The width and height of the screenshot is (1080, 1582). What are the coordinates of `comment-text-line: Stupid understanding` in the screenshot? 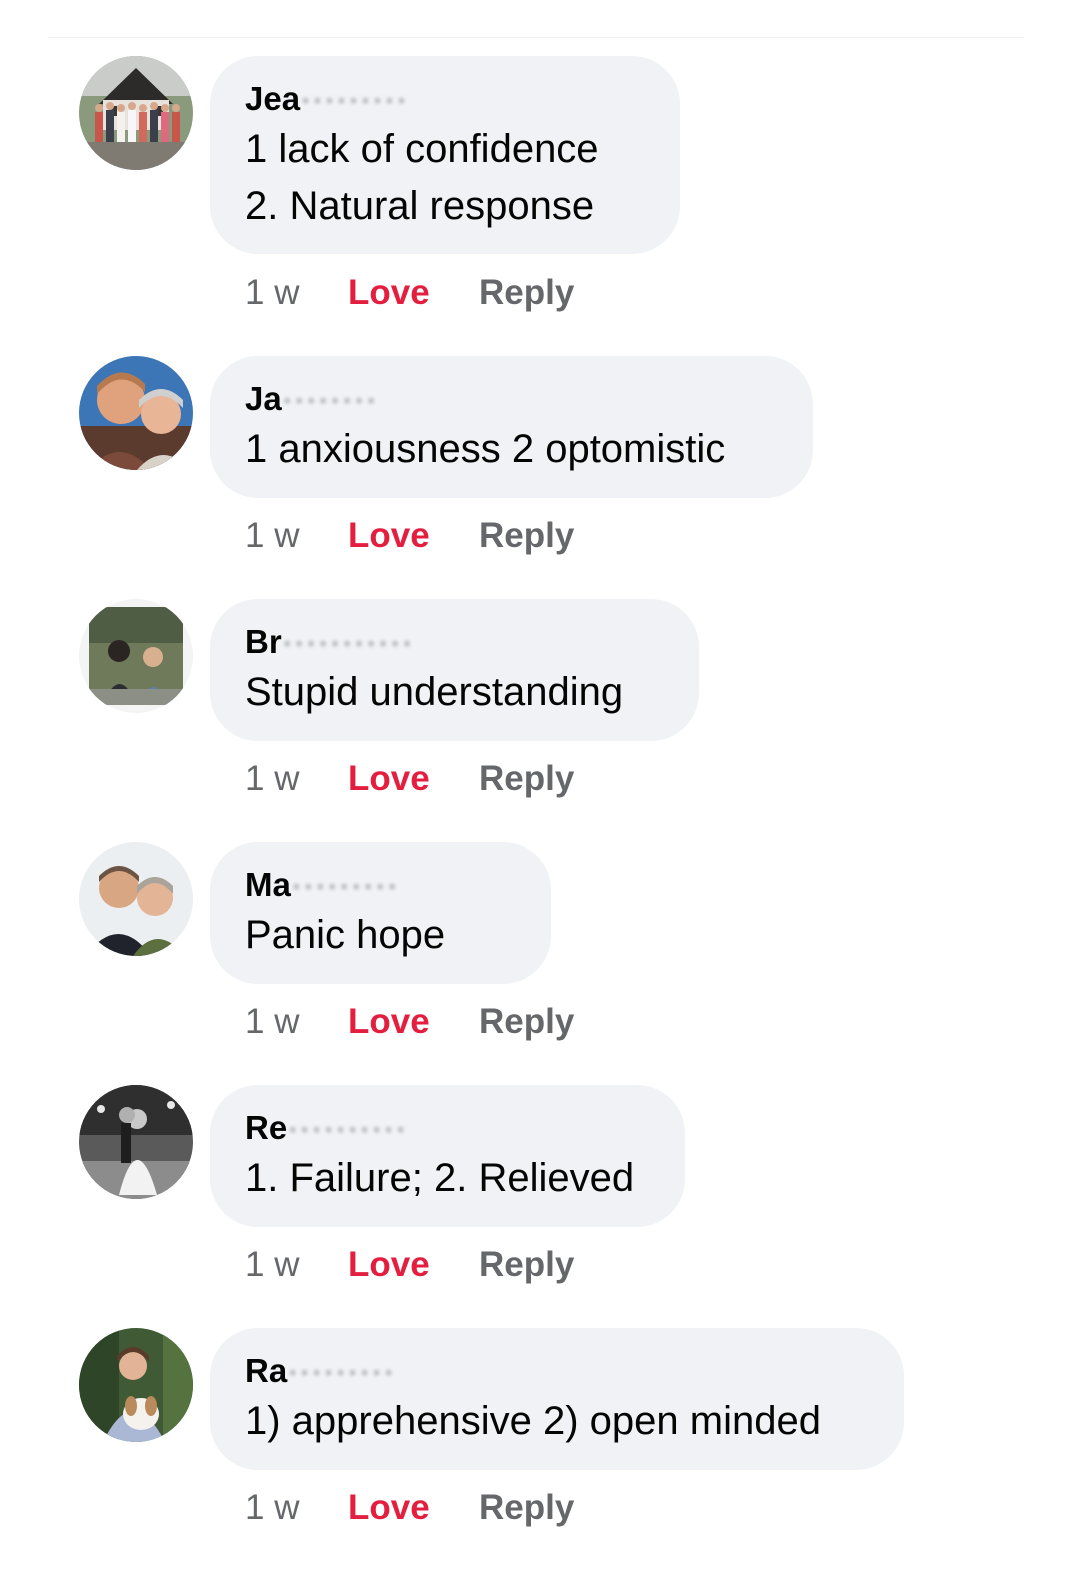 It's located at (434, 692).